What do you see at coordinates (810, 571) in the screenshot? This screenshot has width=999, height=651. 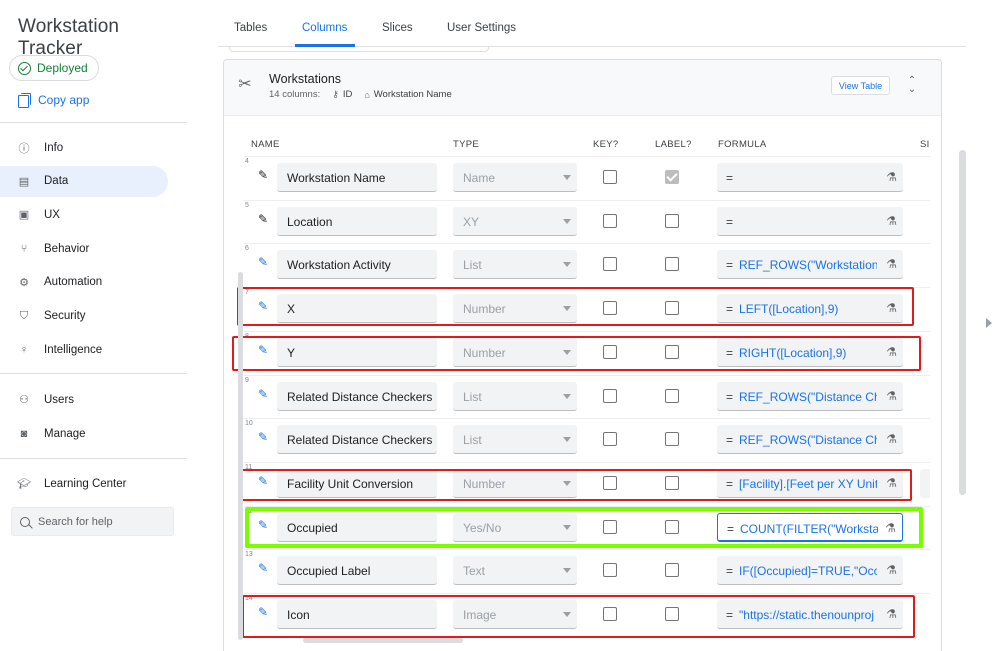 I see `formula-field: = IF([Occupied]=TRUE,"Occu ⚗︎` at bounding box center [810, 571].